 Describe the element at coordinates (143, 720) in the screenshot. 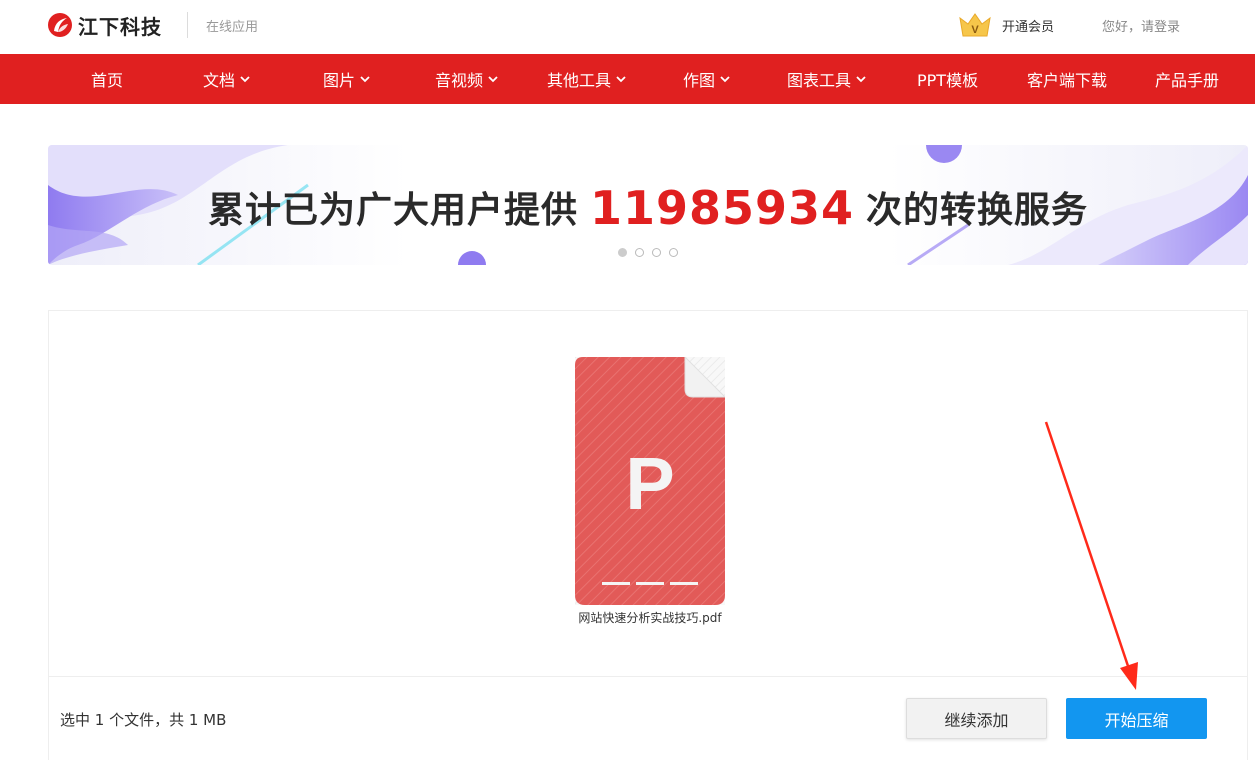

I see `selection-summary: 选中 1 个文件，共 1 MB` at that location.